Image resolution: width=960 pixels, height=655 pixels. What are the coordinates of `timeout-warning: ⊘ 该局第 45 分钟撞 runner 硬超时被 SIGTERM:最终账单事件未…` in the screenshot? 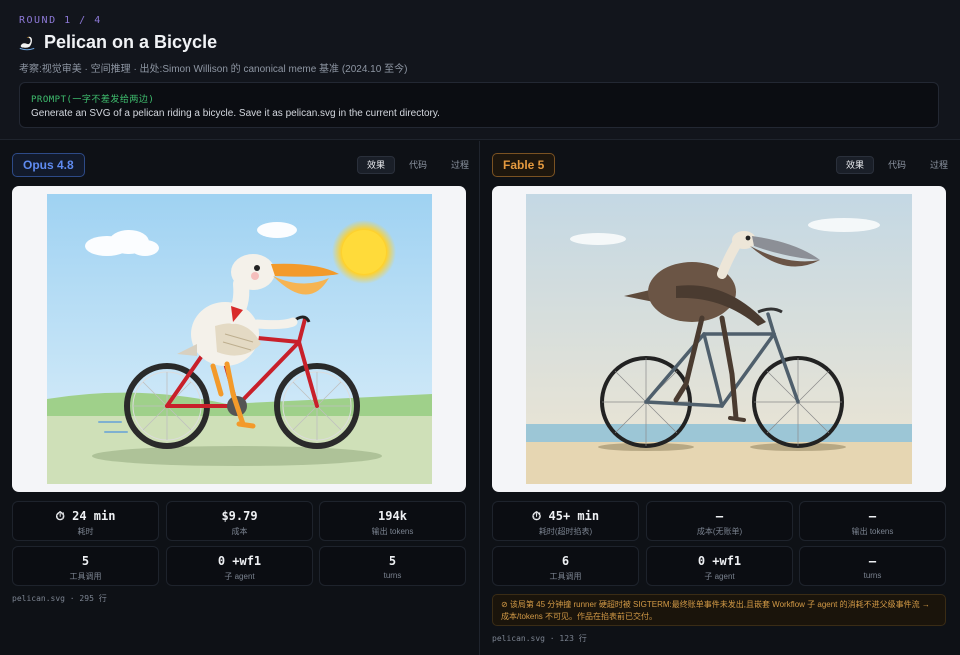 It's located at (719, 610).